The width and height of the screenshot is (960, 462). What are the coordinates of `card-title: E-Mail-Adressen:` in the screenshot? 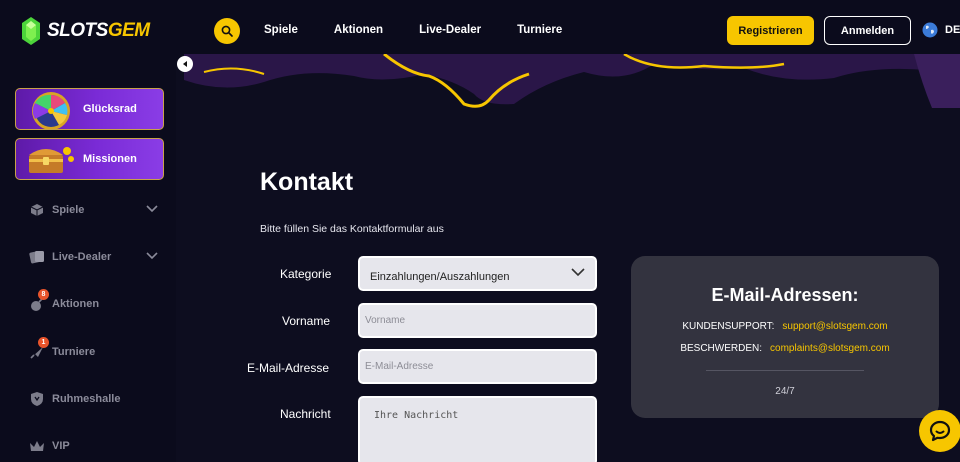 It's located at (785, 295).